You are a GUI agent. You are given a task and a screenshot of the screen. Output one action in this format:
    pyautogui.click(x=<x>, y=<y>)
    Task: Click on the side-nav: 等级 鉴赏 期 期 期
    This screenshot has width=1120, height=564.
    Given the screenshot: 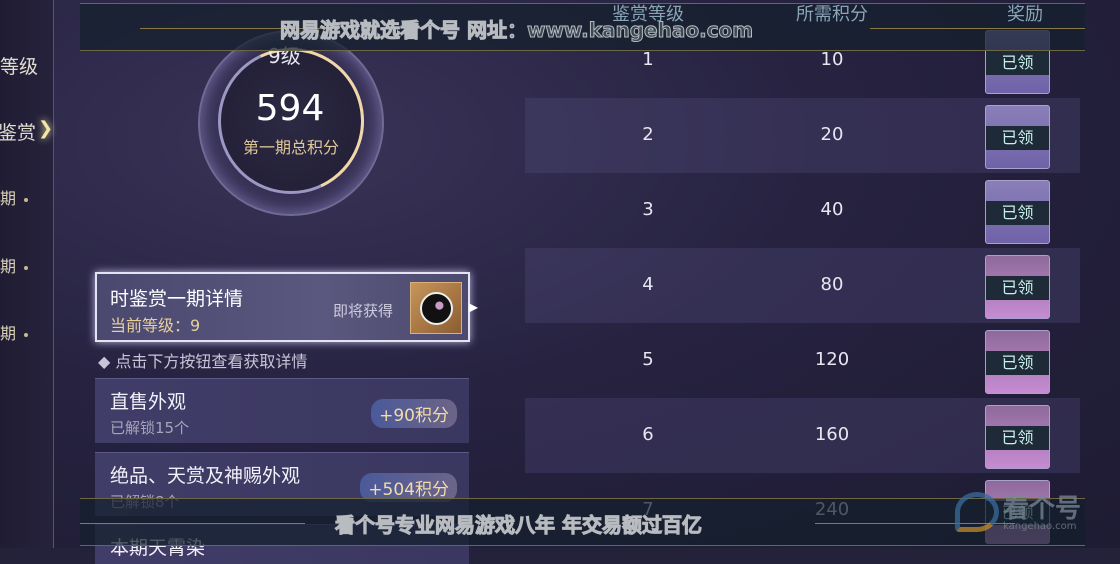 What is the action you would take?
    pyautogui.click(x=27, y=274)
    